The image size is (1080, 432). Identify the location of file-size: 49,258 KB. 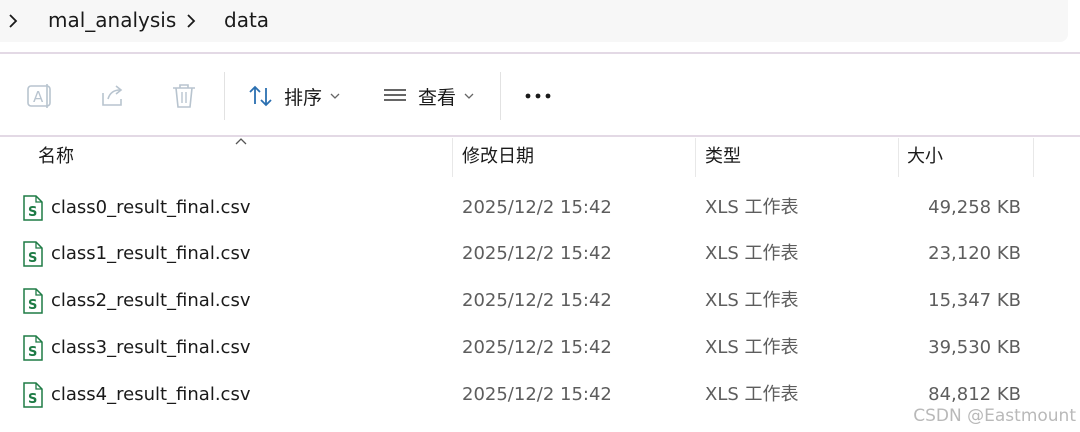
(974, 207).